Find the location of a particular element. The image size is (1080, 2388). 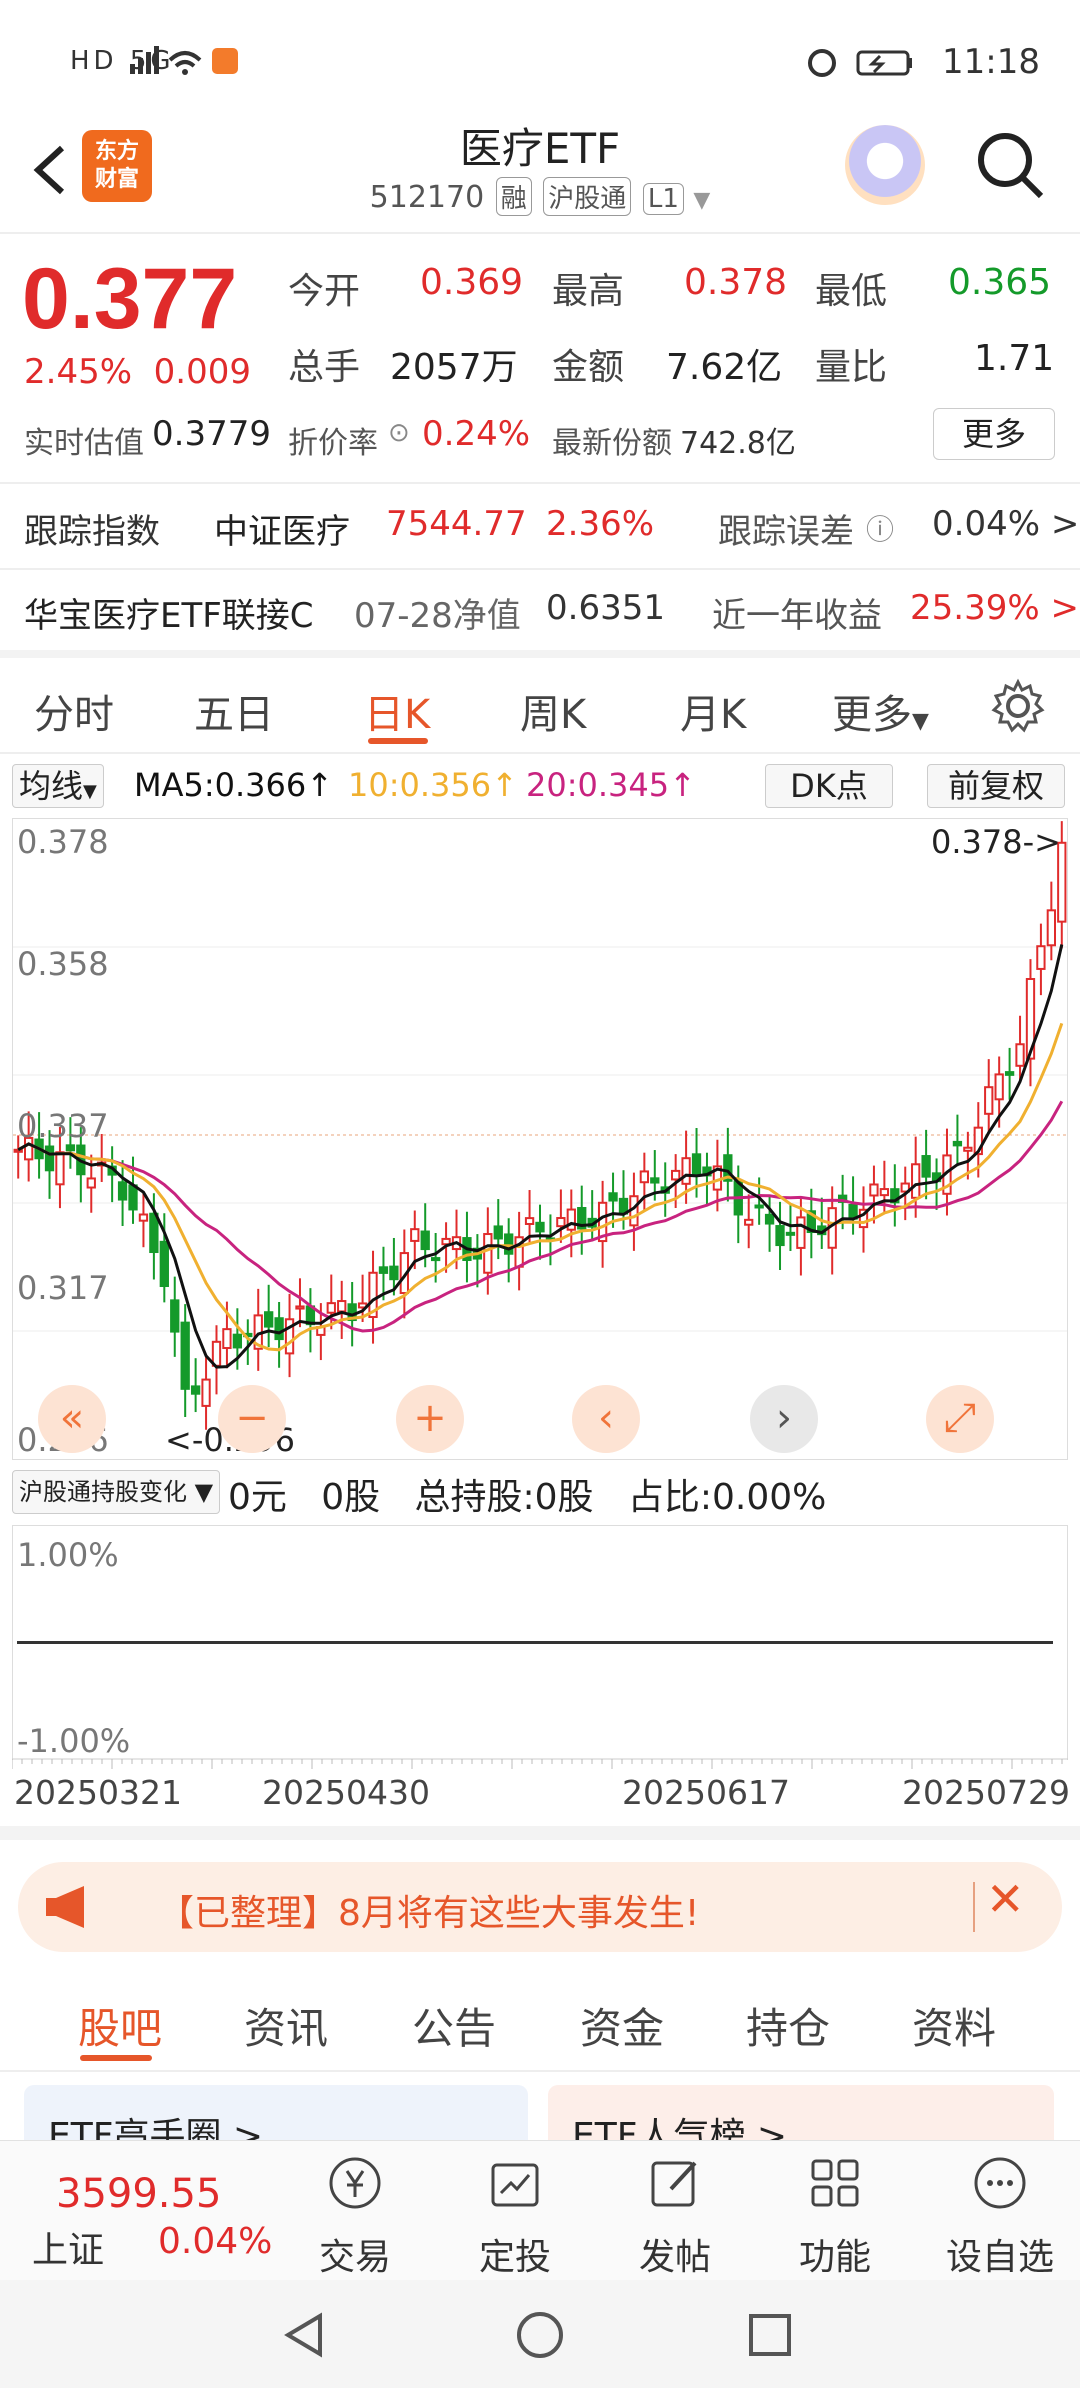

auto-invest-button: 定投 is located at coordinates (515, 2216).